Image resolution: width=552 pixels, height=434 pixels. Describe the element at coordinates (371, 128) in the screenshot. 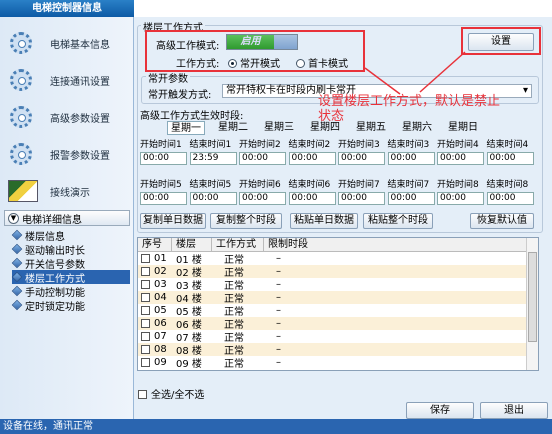

I see `tab-friday: 星期五` at that location.